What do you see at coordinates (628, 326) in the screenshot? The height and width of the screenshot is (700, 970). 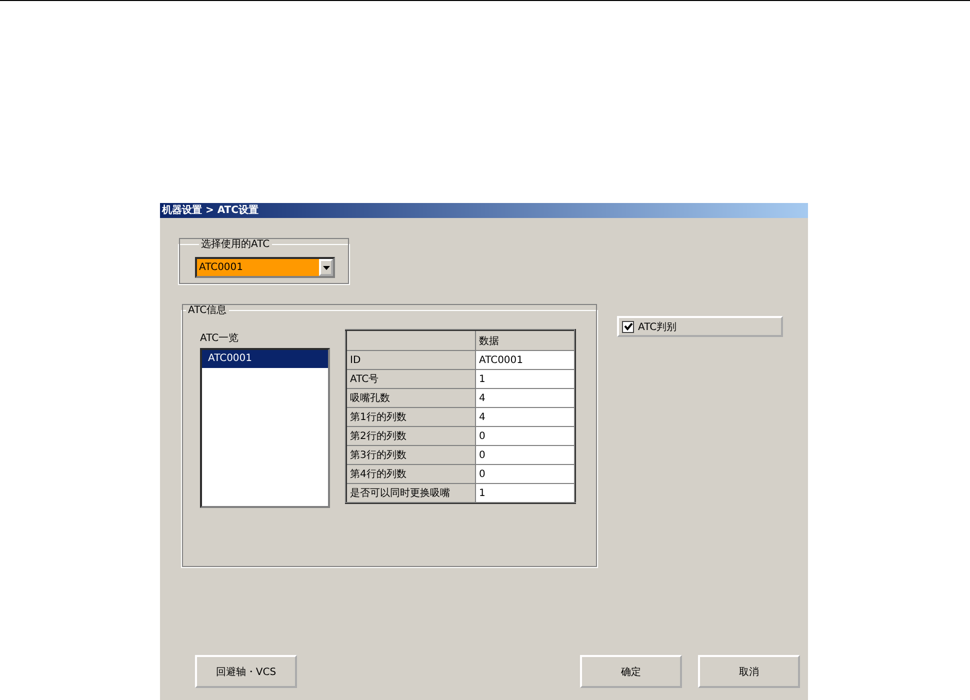 I see `checkbox` at bounding box center [628, 326].